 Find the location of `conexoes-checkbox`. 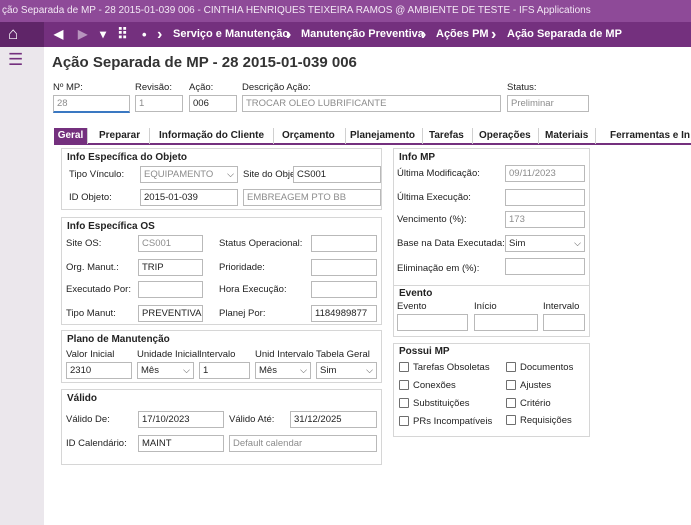

conexoes-checkbox is located at coordinates (404, 385).